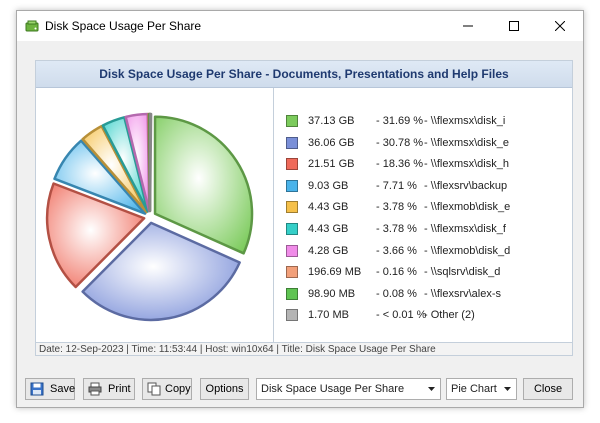 The width and height of the screenshot is (600, 423). What do you see at coordinates (331, 121) in the screenshot?
I see `legend-size: 37.13 GB` at bounding box center [331, 121].